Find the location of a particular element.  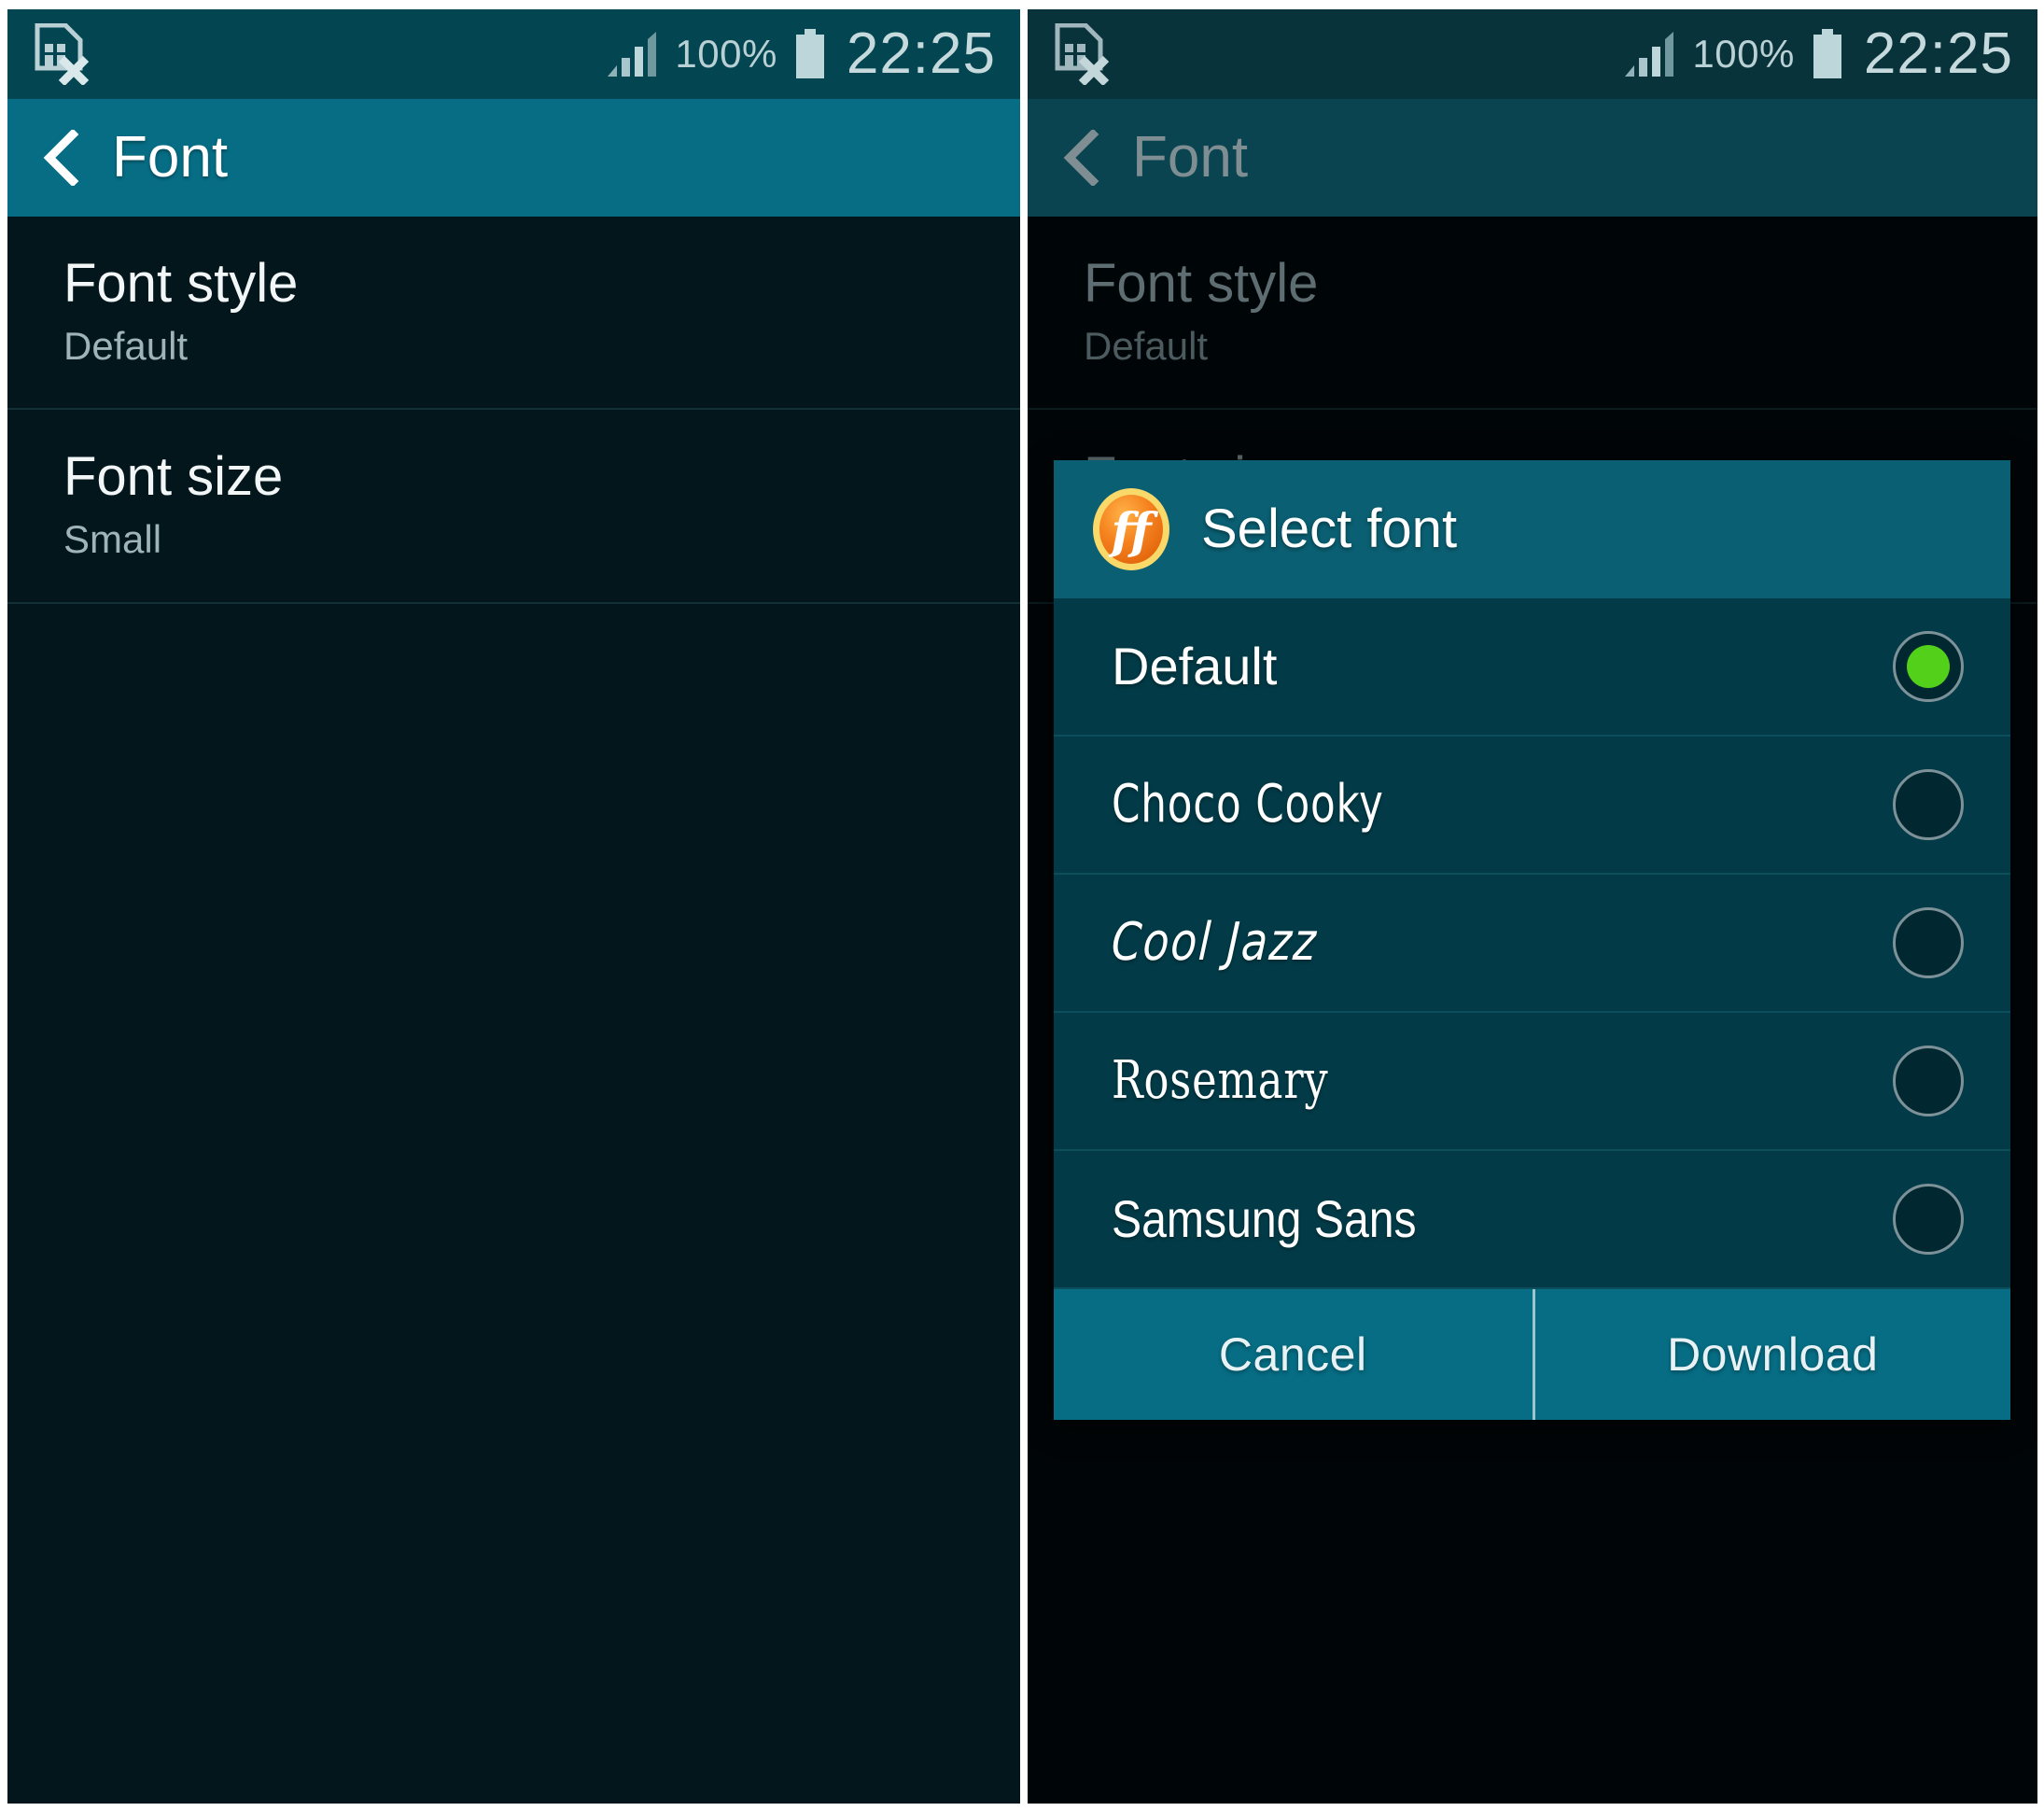

radio-button-rosemary is located at coordinates (1928, 1081).